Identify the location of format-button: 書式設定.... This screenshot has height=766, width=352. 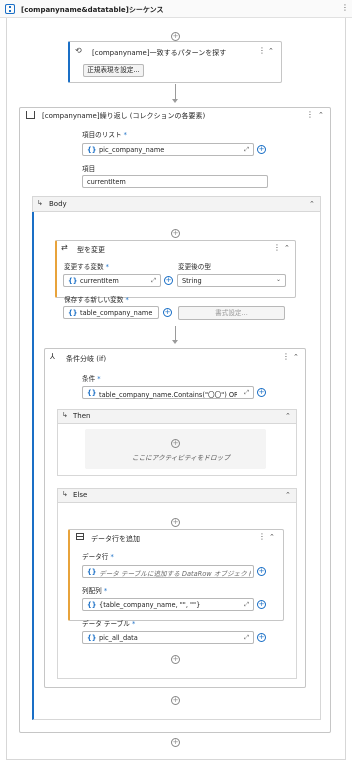
(231, 313).